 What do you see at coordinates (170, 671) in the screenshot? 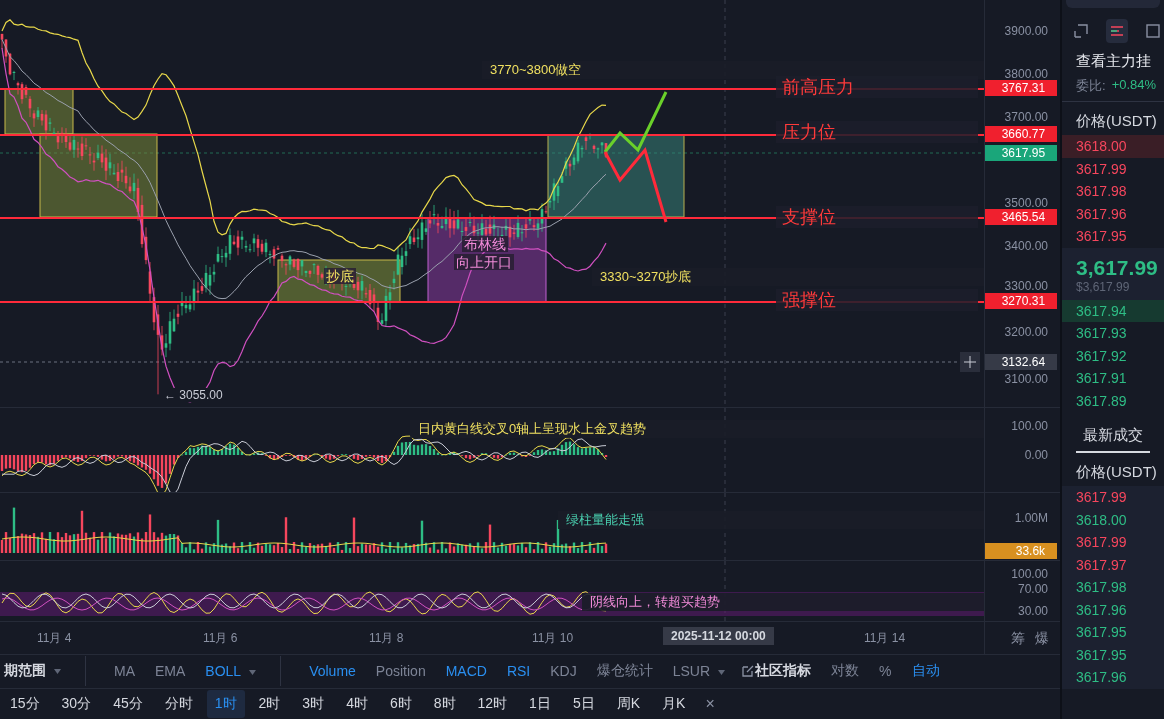
I see `indicator-button: EMA` at bounding box center [170, 671].